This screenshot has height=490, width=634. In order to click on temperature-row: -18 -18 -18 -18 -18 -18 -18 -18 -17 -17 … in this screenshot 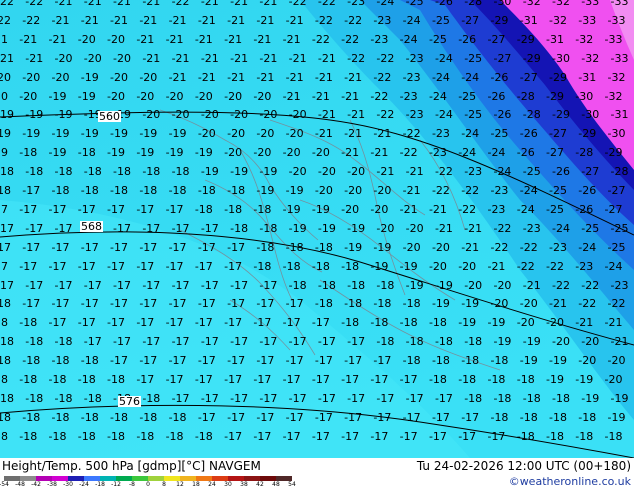, I will do `click(317, 436)`.